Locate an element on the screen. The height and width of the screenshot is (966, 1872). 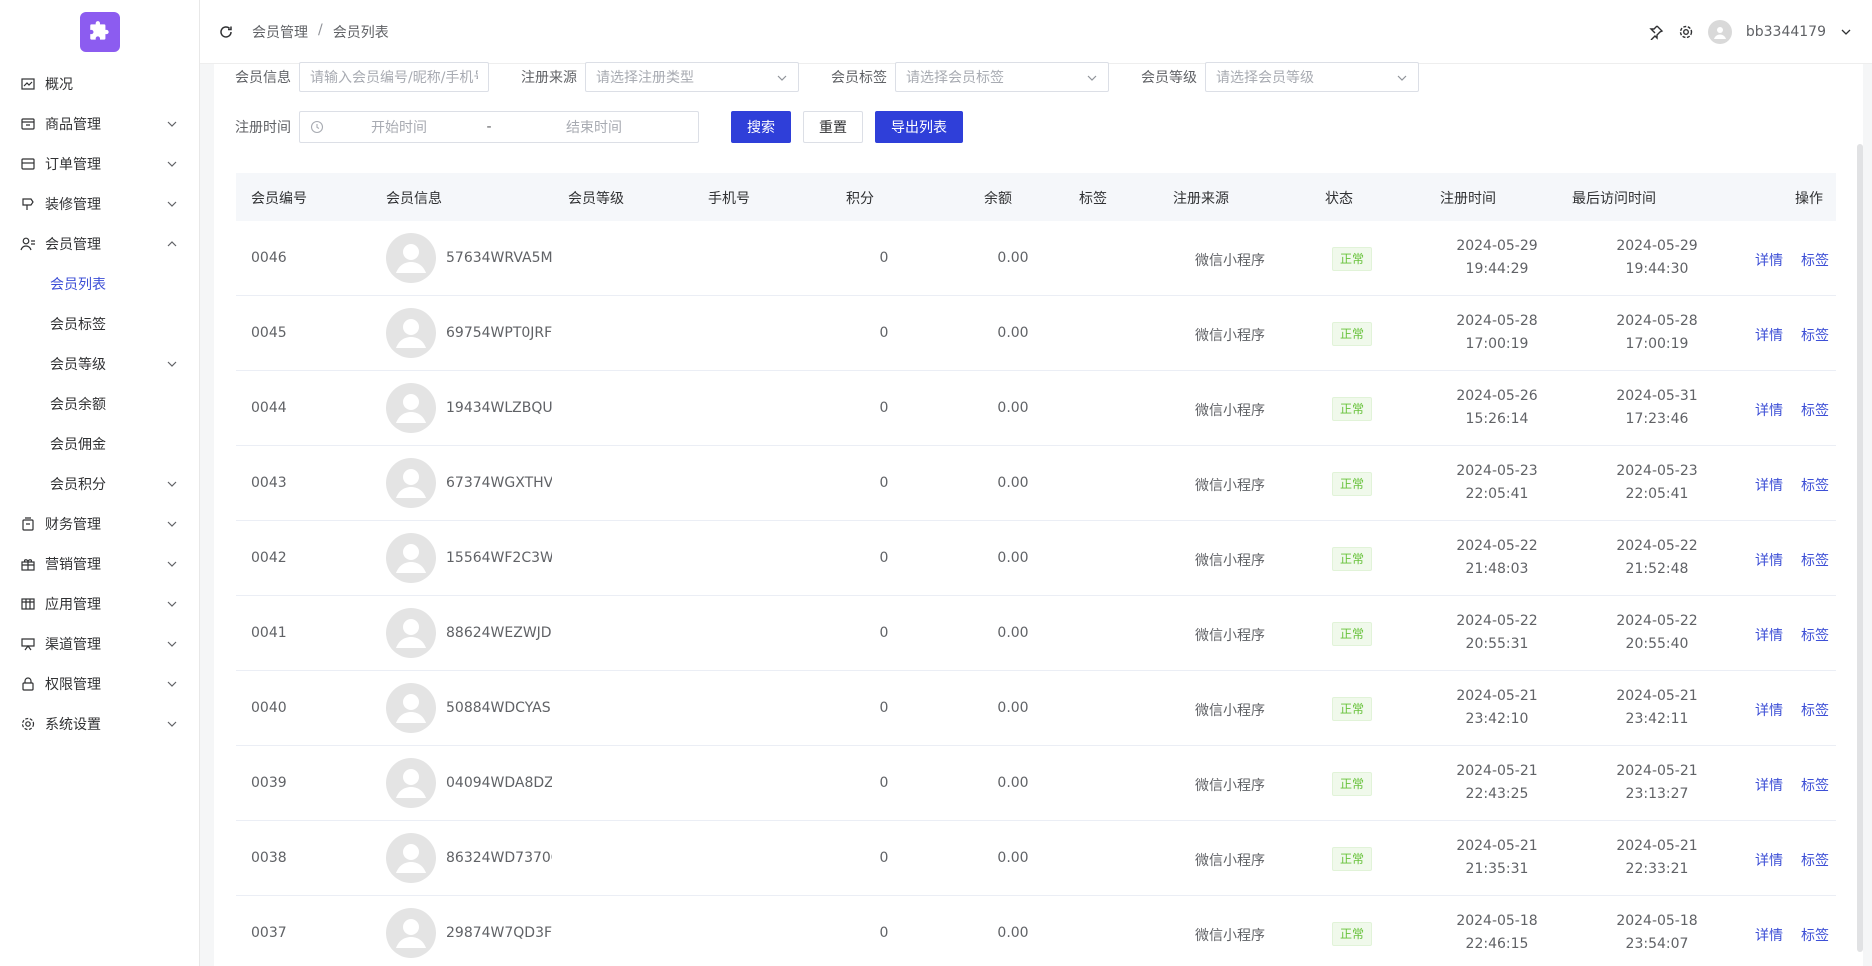
column-header: 积分 is located at coordinates (860, 199).